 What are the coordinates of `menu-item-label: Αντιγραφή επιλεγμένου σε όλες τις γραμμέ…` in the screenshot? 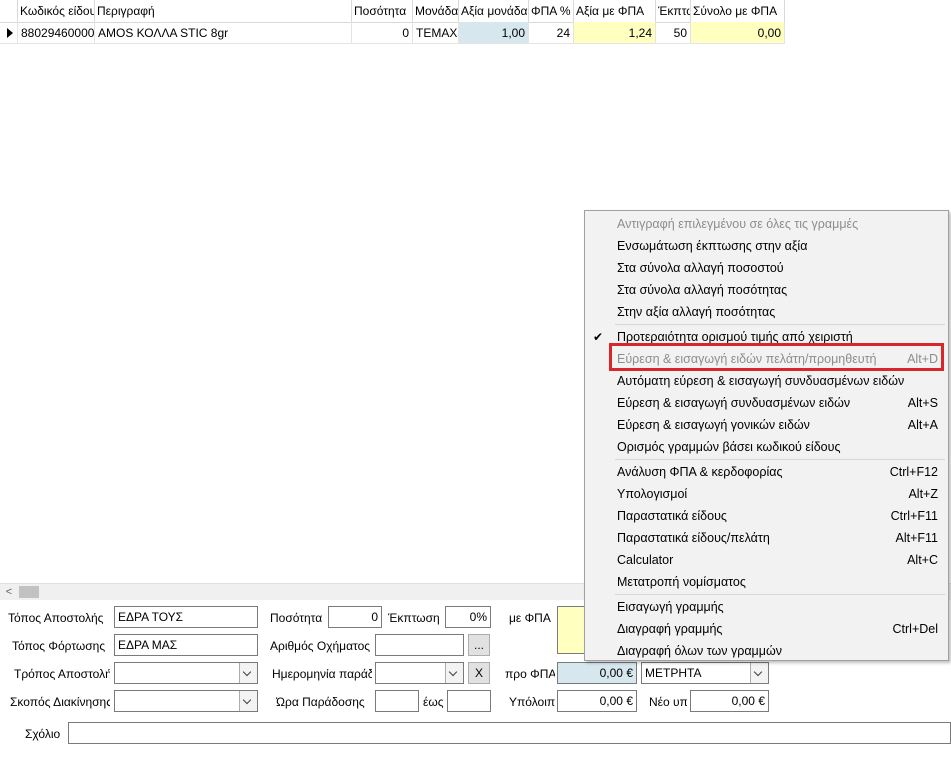 It's located at (738, 224).